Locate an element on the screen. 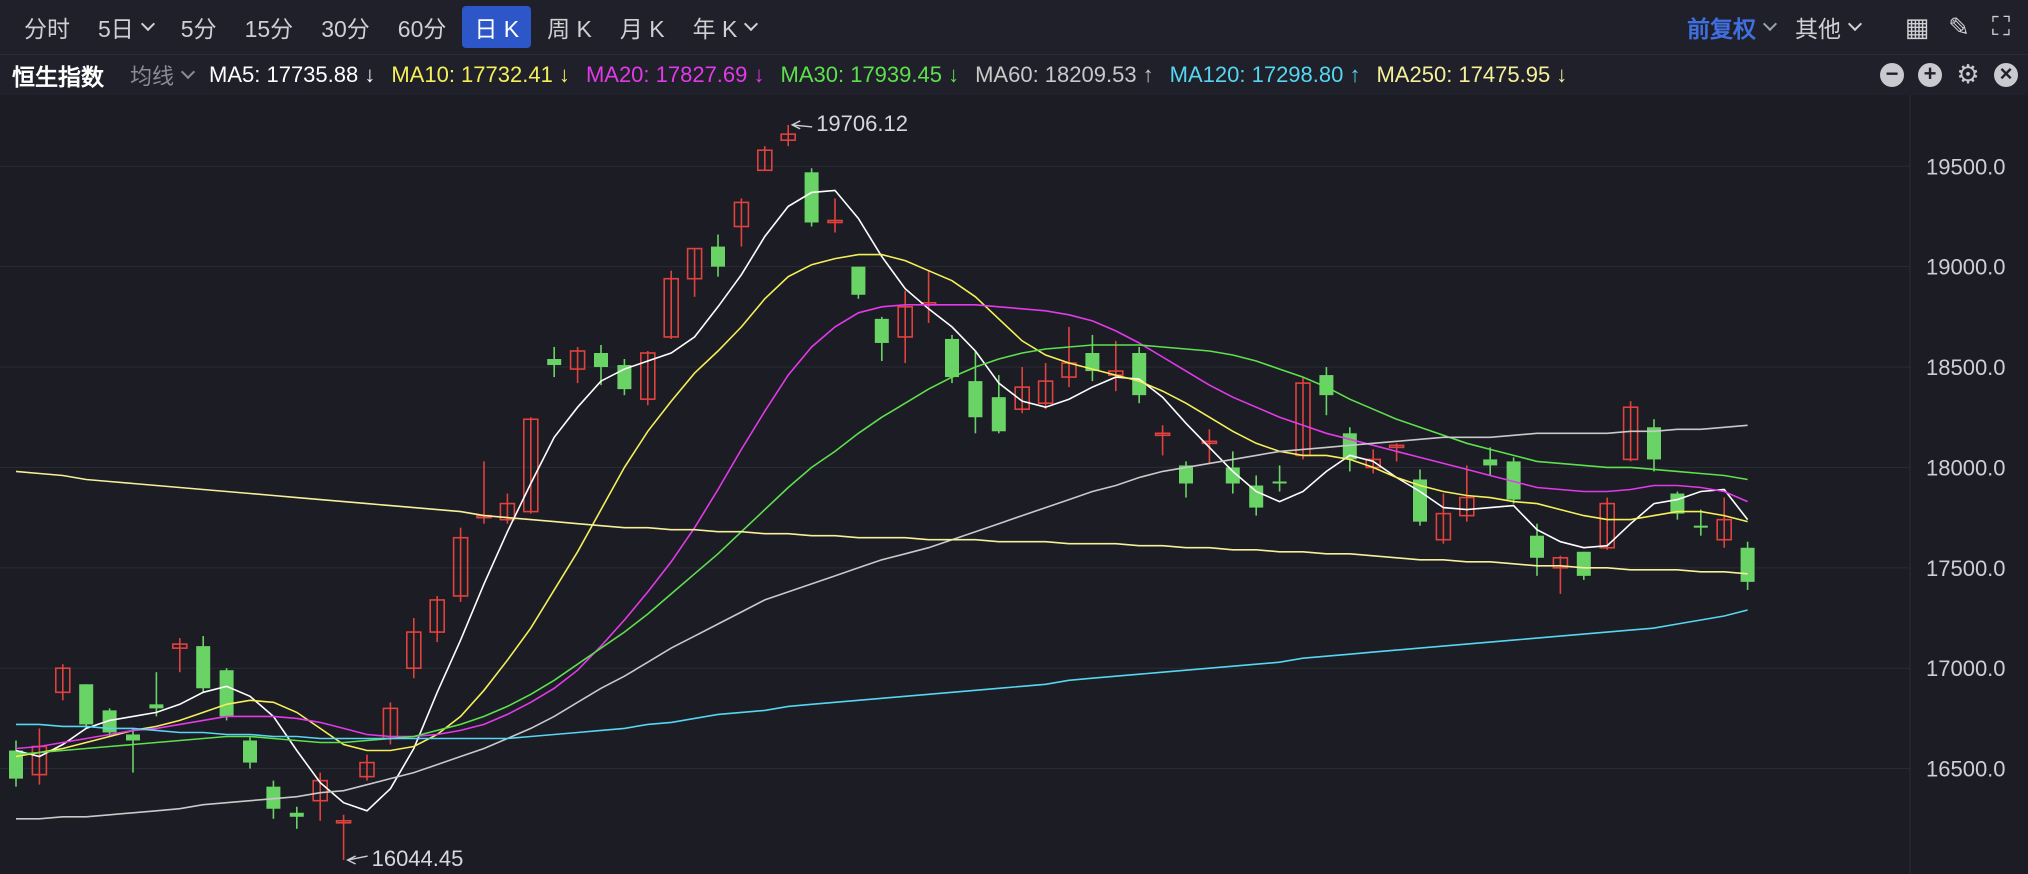 This screenshot has height=874, width=2028. tab-label: 60分 is located at coordinates (422, 29).